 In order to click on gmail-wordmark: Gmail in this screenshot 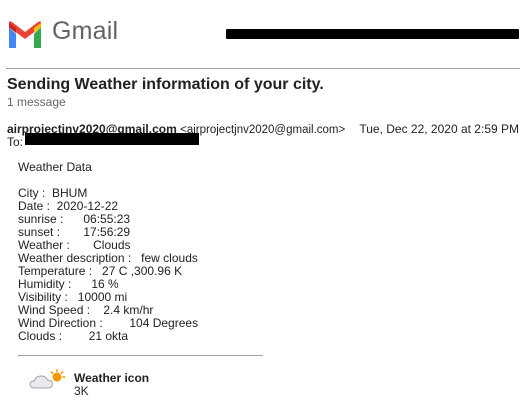, I will do `click(85, 31)`.